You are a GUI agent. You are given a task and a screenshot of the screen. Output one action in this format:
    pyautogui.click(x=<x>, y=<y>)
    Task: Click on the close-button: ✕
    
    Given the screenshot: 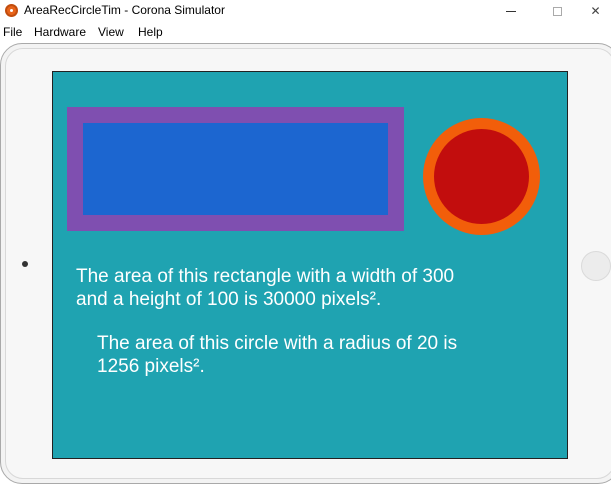 What is the action you would take?
    pyautogui.click(x=595, y=11)
    